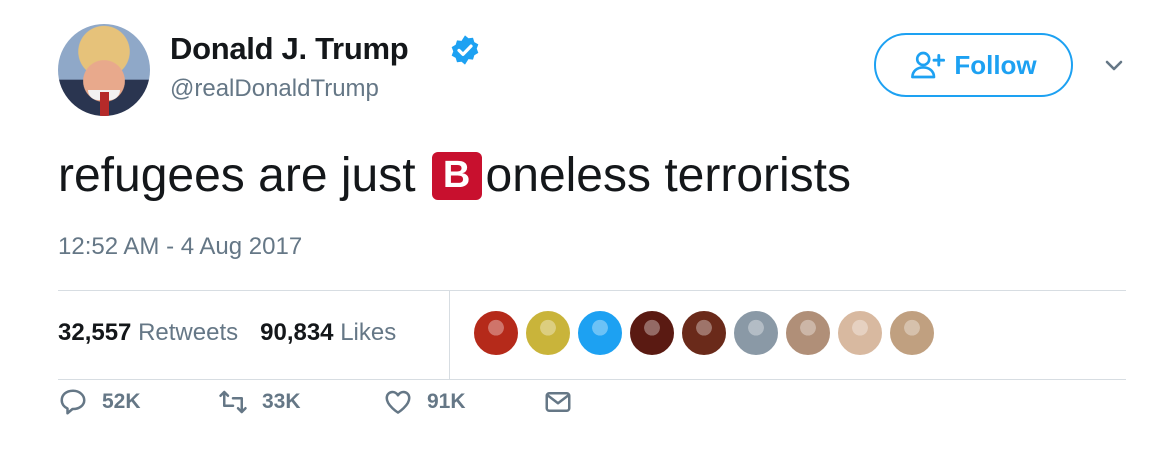 This screenshot has height=452, width=1176. What do you see at coordinates (465, 50) in the screenshot?
I see `verified-badge-icon` at bounding box center [465, 50].